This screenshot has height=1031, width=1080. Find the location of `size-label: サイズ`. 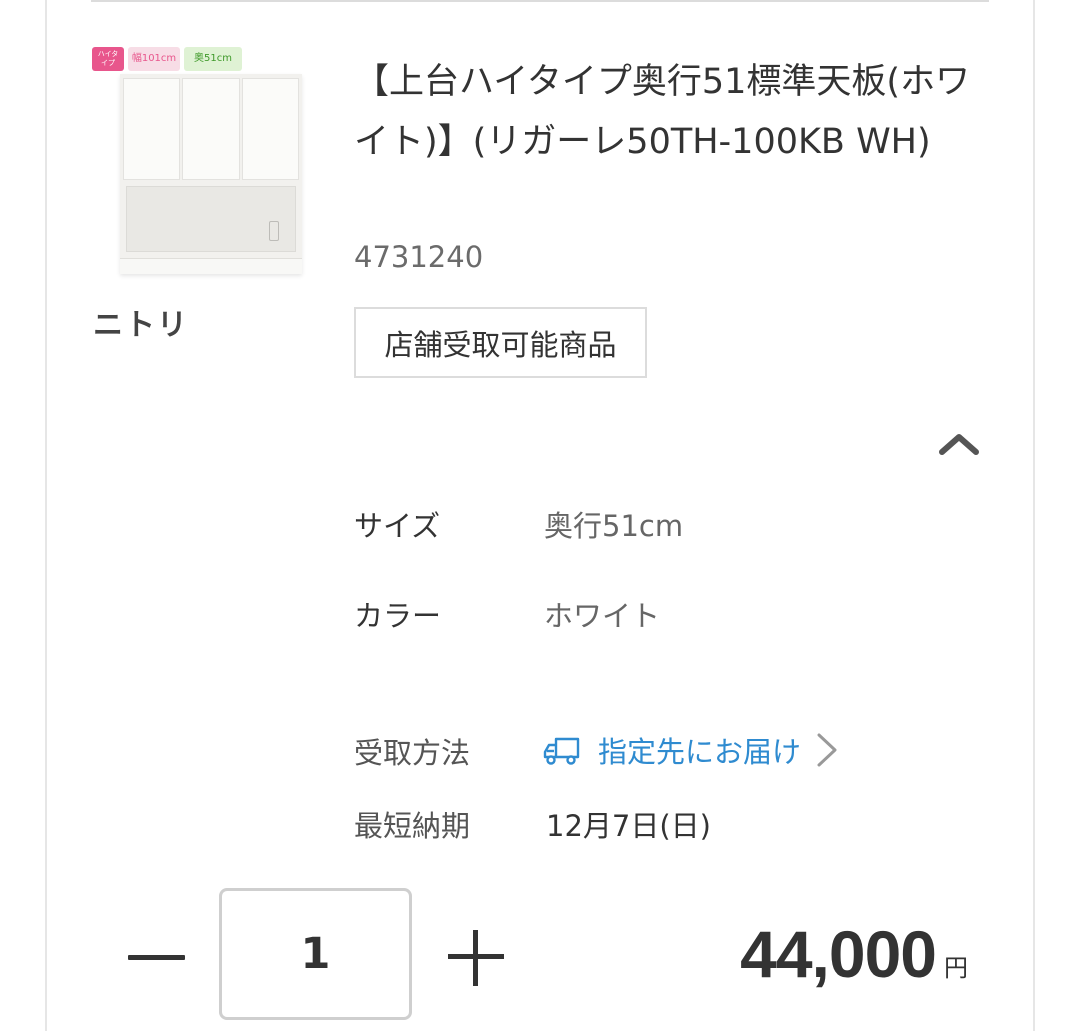

size-label: サイズ is located at coordinates (397, 526).